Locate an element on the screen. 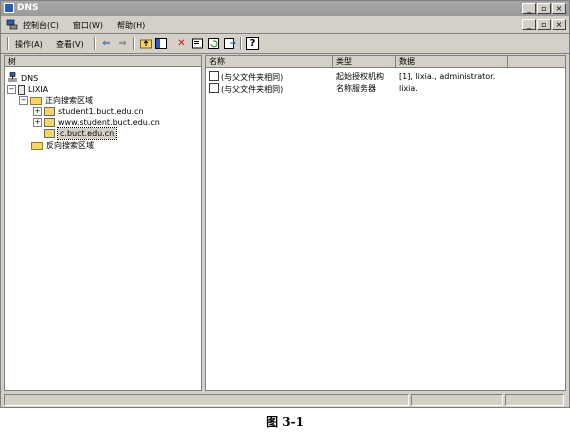 The image size is (570, 433). tree-item-zone: + www.student.buct.edu.cn is located at coordinates (96, 122).